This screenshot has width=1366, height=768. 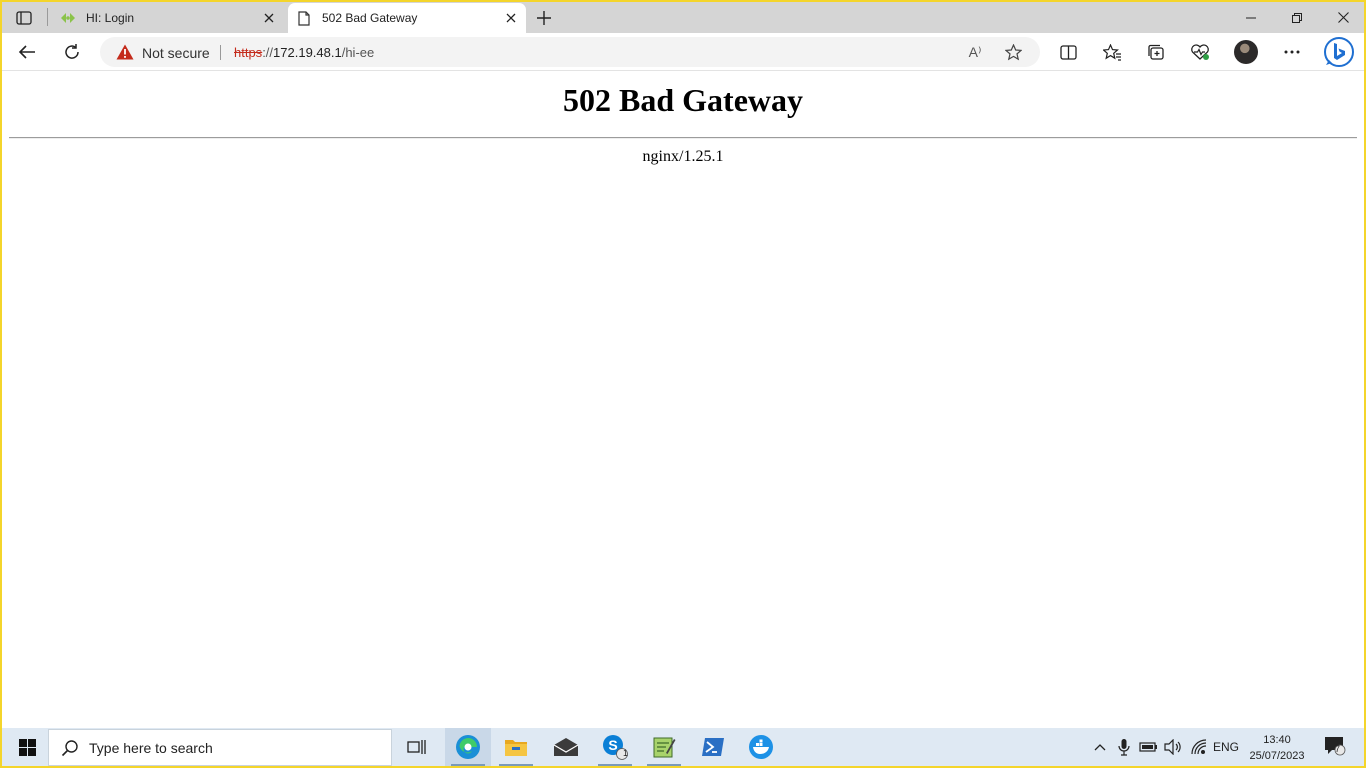 I want to click on browser-essentials-button, so click(x=1200, y=52).